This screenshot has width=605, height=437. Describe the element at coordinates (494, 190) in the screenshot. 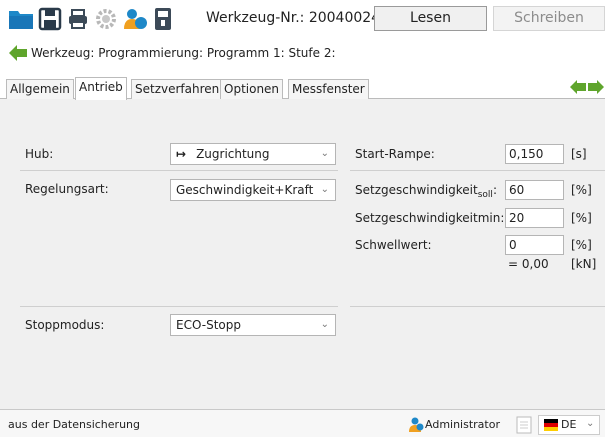

I see `setz-soll-colon: :` at that location.